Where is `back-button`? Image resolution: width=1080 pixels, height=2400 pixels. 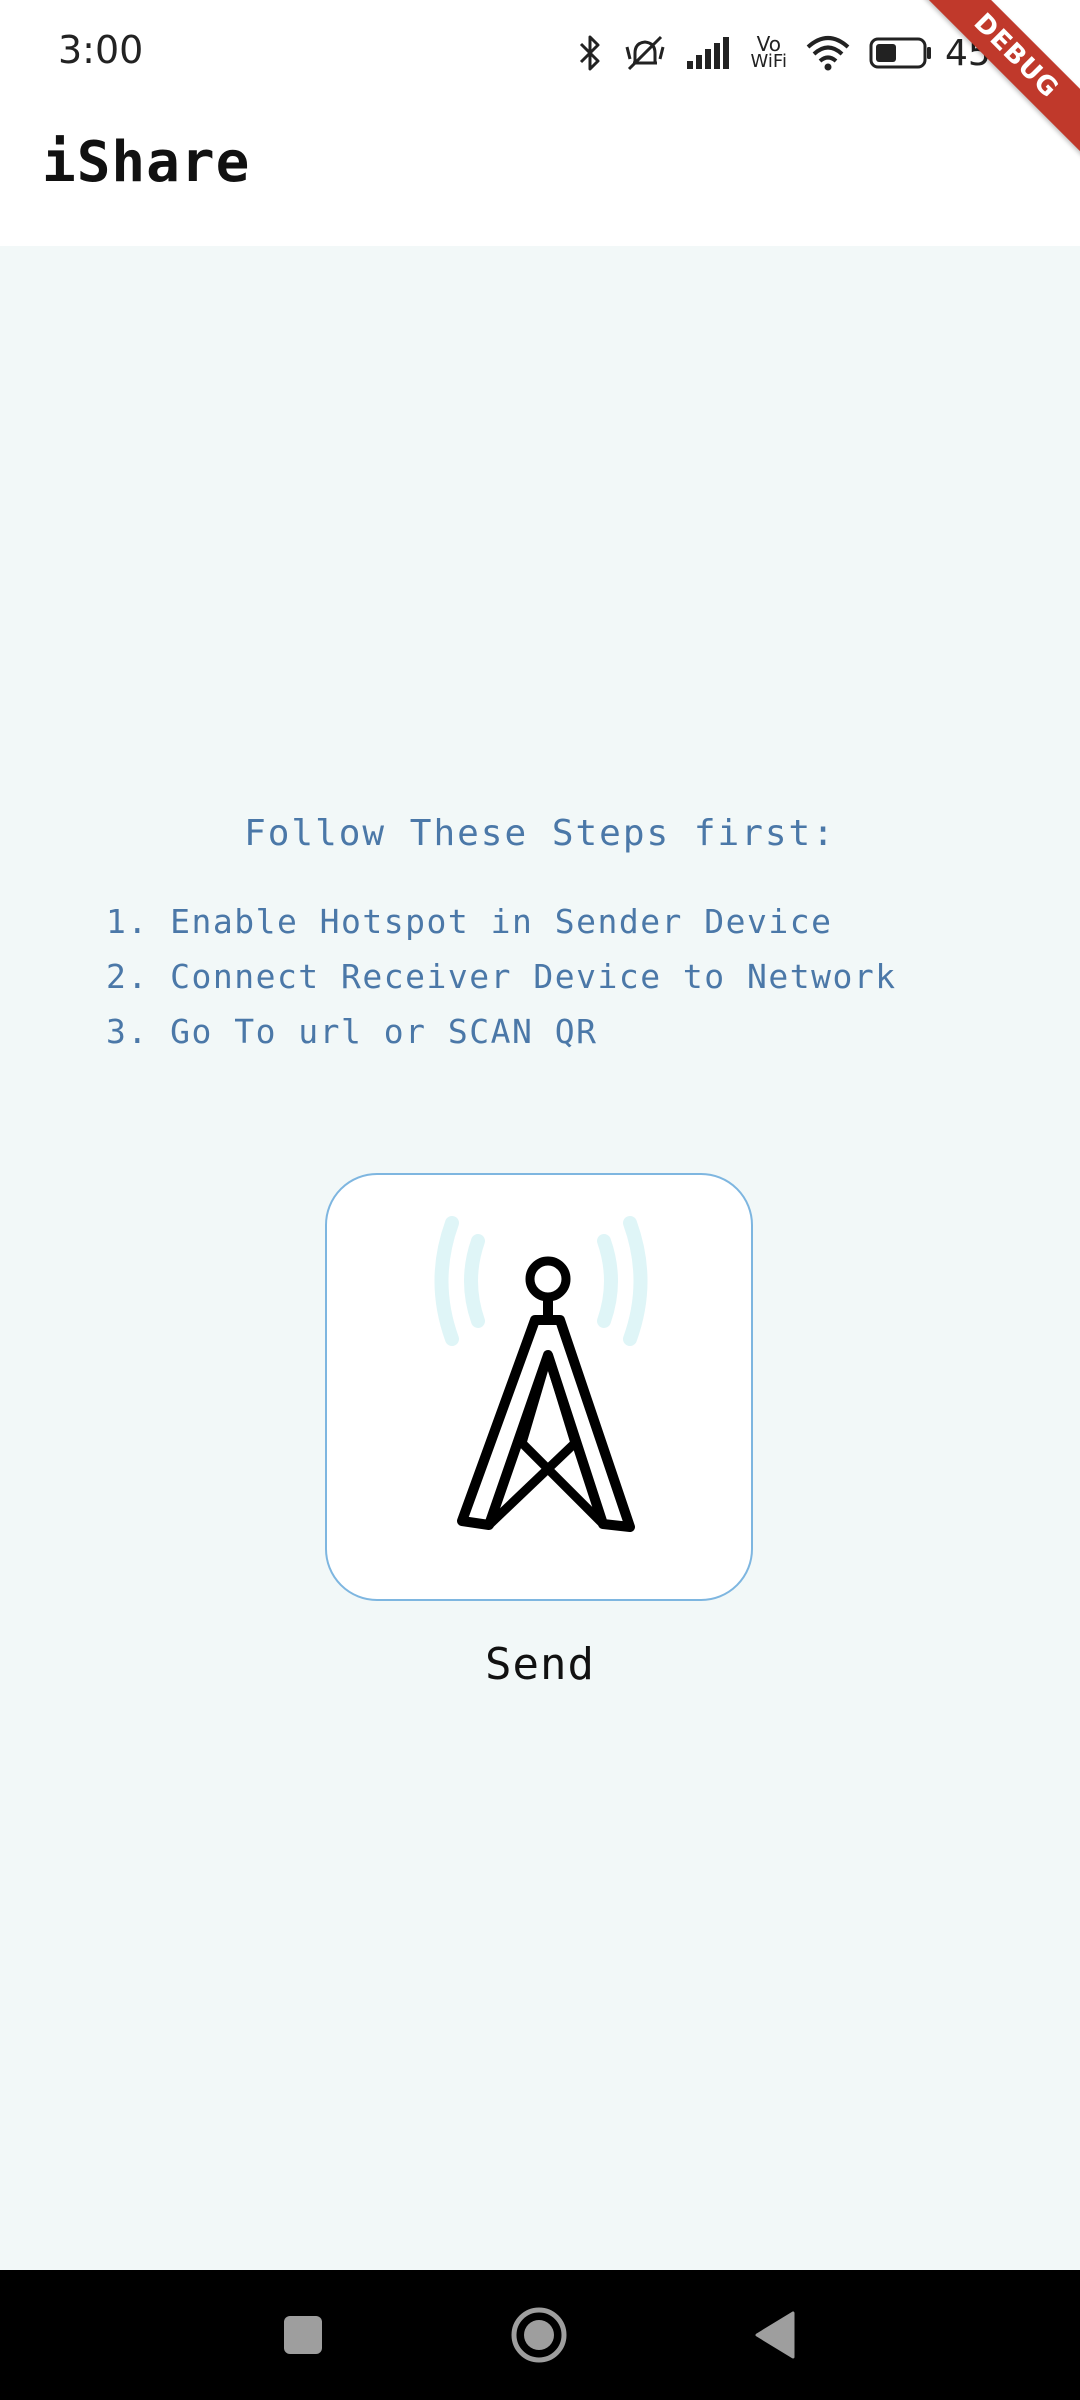 back-button is located at coordinates (775, 2335).